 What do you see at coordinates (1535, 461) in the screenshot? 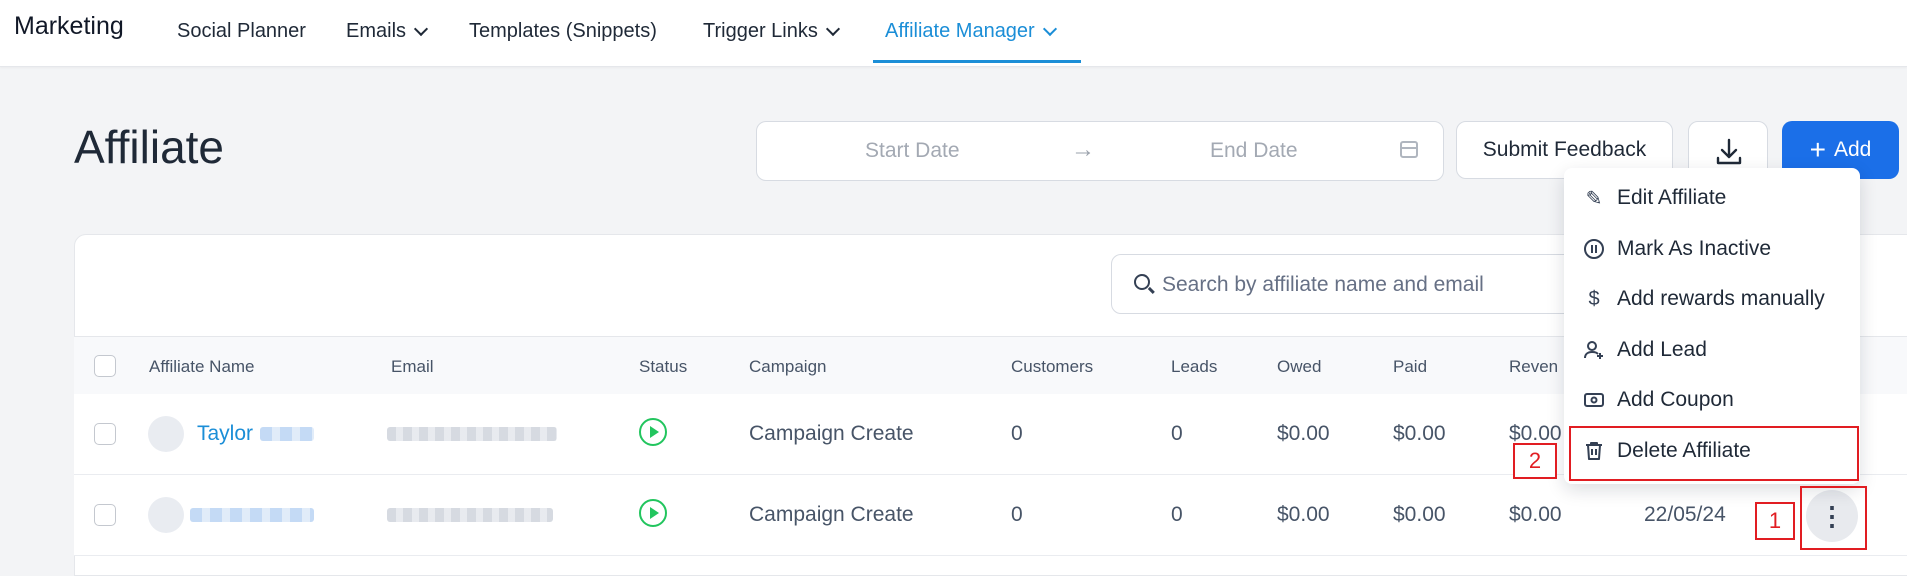
I see `annotation-label-2: 2` at bounding box center [1535, 461].